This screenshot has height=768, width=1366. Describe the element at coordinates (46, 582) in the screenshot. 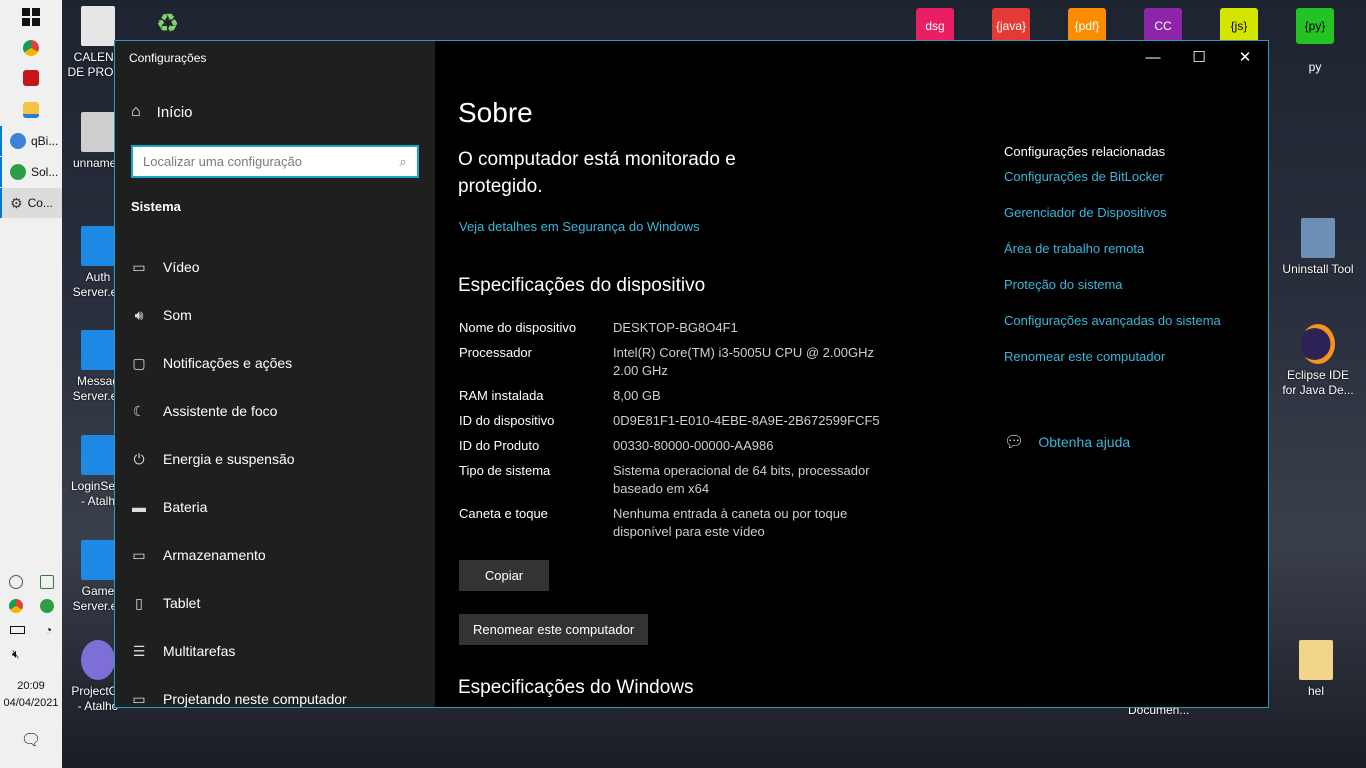

I see `shield-tray-icon` at that location.